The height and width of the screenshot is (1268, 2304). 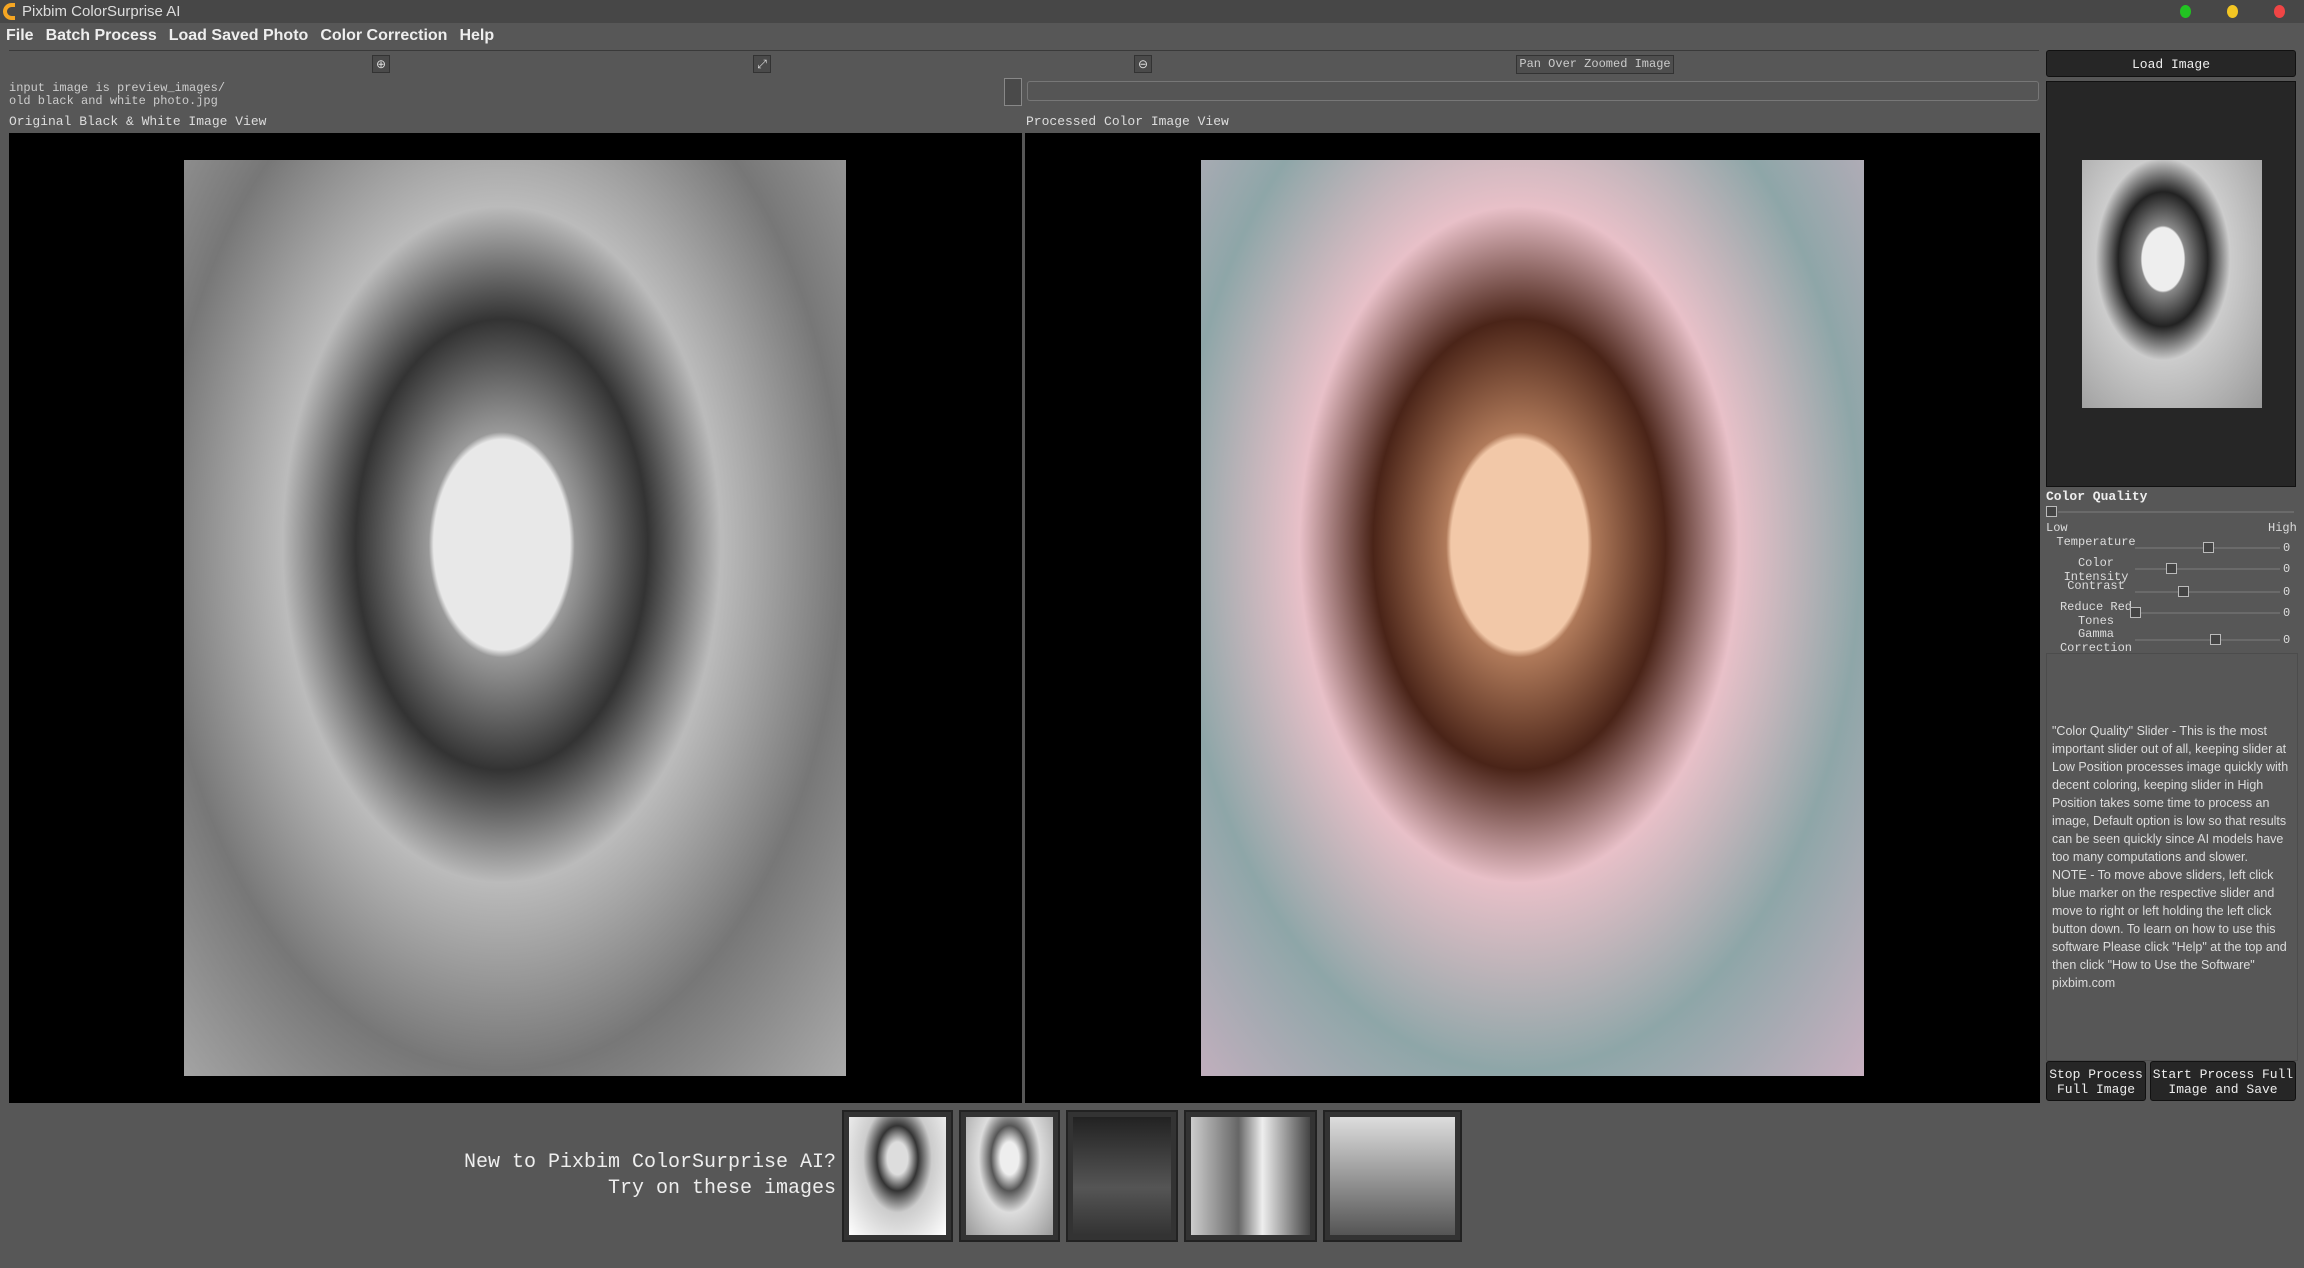 What do you see at coordinates (2232, 11) in the screenshot?
I see `minimize-button` at bounding box center [2232, 11].